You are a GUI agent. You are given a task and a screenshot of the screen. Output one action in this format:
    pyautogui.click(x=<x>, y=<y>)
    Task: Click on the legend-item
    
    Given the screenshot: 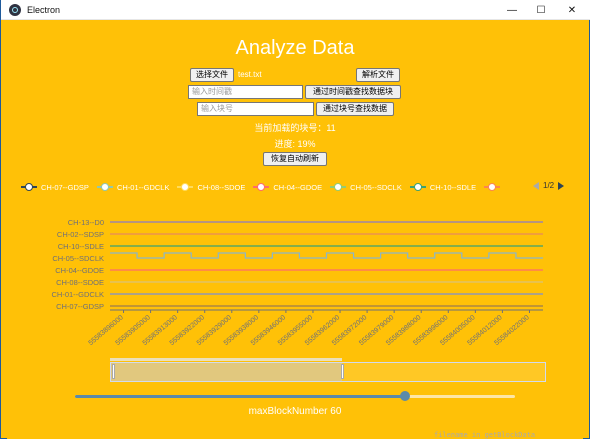 What is the action you would take?
    pyautogui.click(x=494, y=187)
    